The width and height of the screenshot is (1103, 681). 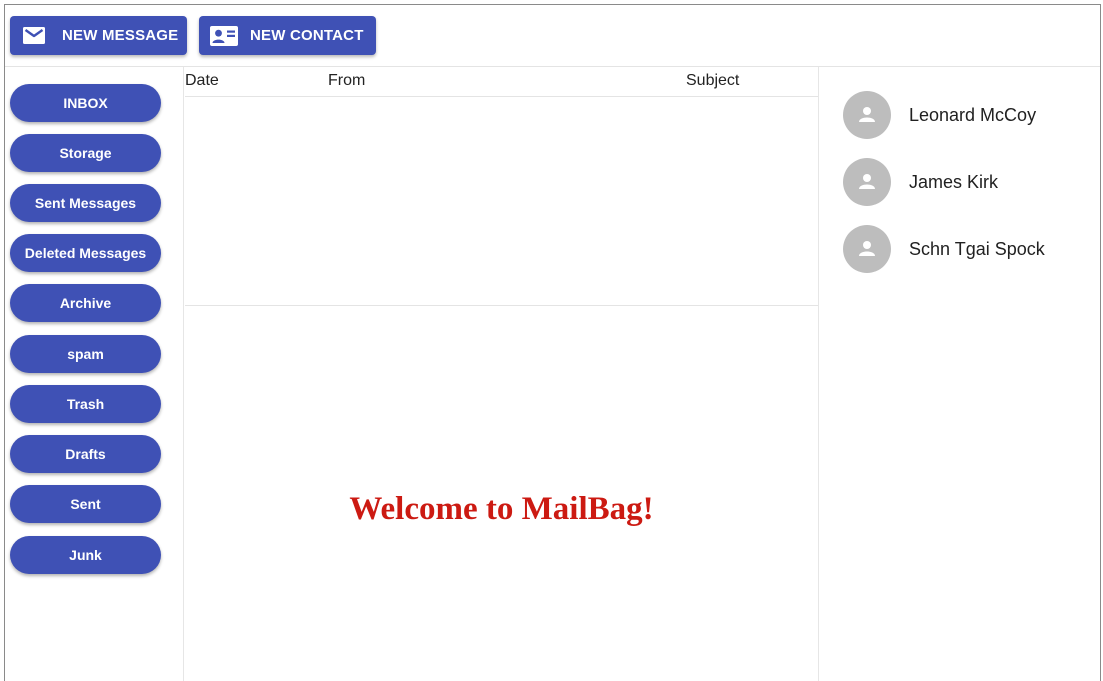 I want to click on new-contact-button: NEW CONTACT, so click(x=287, y=35).